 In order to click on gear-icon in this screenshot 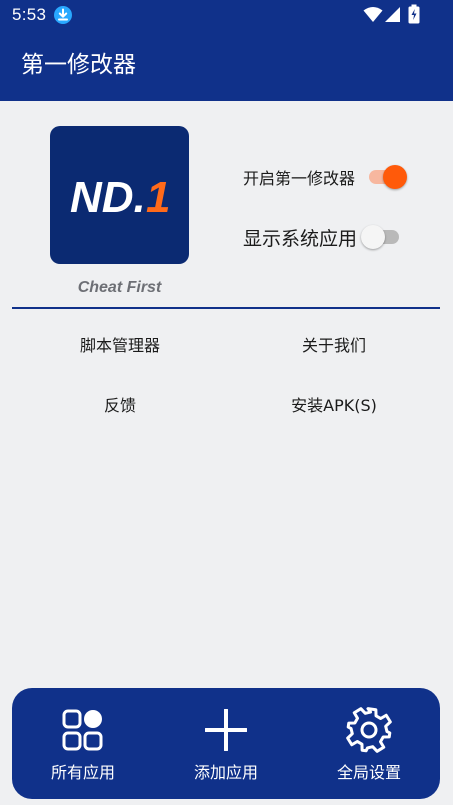, I will do `click(369, 730)`.